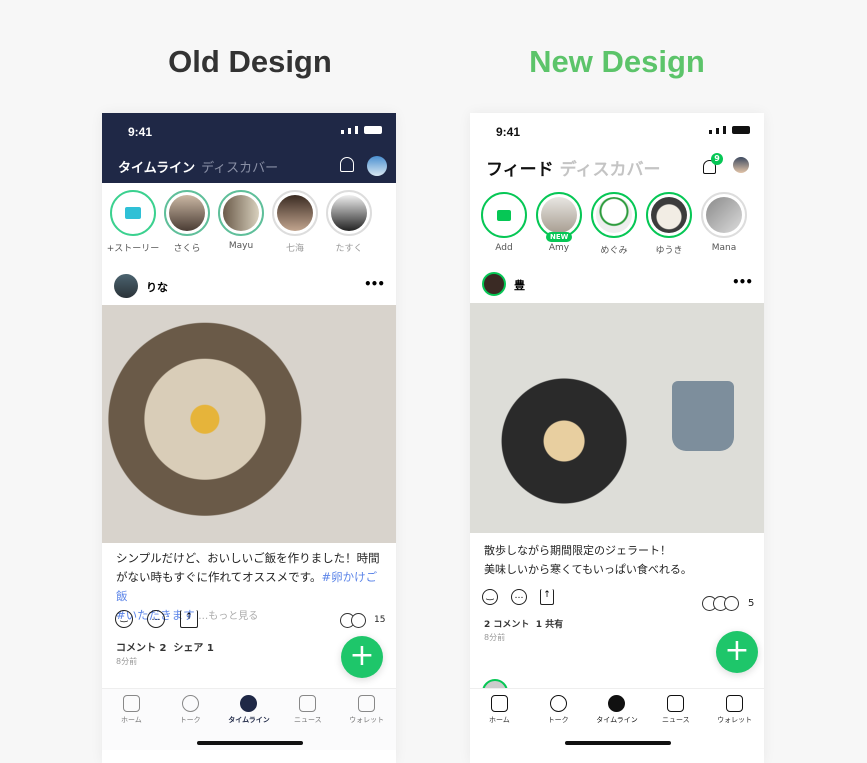 Image resolution: width=867 pixels, height=763 pixels. Describe the element at coordinates (157, 287) in the screenshot. I see `post-author-name: りな` at that location.